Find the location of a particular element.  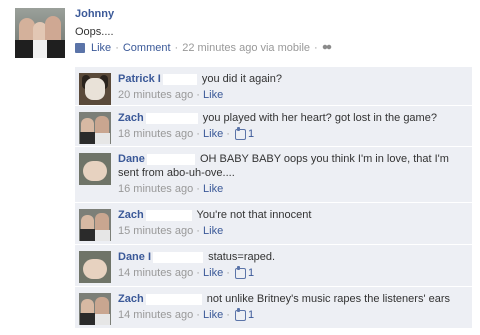

comment-timestamp: 18 minutes ago is located at coordinates (155, 134).